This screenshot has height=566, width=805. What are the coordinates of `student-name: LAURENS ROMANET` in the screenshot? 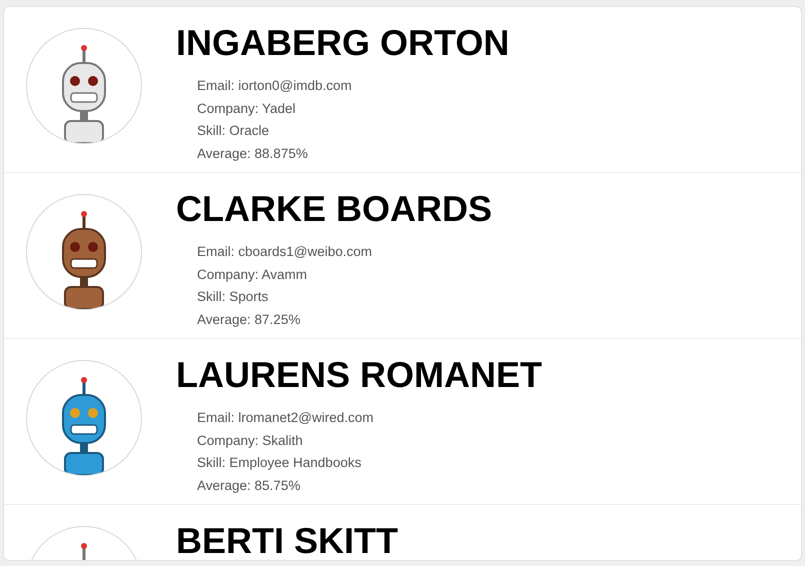 It's located at (359, 375).